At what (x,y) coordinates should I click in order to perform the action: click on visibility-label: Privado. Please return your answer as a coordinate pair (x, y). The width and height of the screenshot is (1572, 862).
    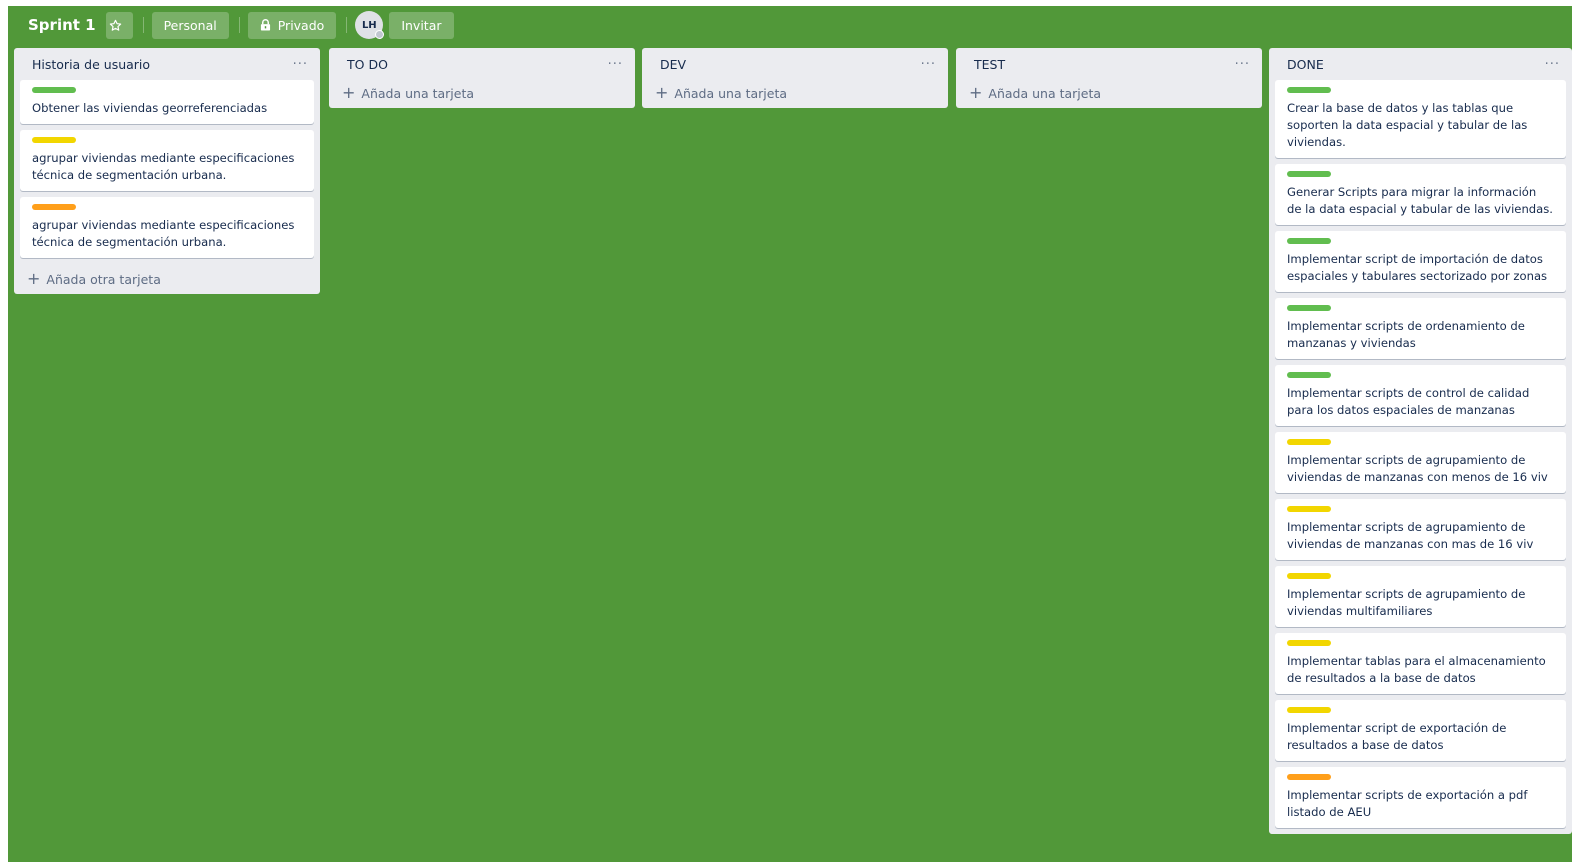
    Looking at the image, I should click on (301, 25).